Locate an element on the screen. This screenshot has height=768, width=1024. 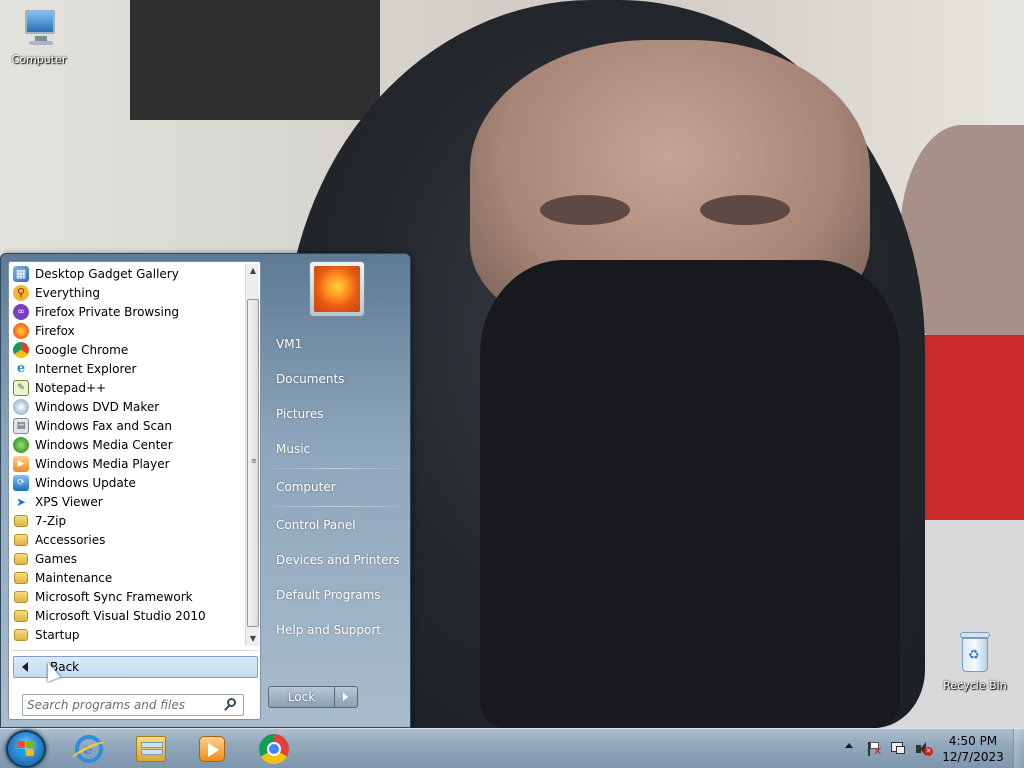
chevron-right-icon is located at coordinates (345, 697).